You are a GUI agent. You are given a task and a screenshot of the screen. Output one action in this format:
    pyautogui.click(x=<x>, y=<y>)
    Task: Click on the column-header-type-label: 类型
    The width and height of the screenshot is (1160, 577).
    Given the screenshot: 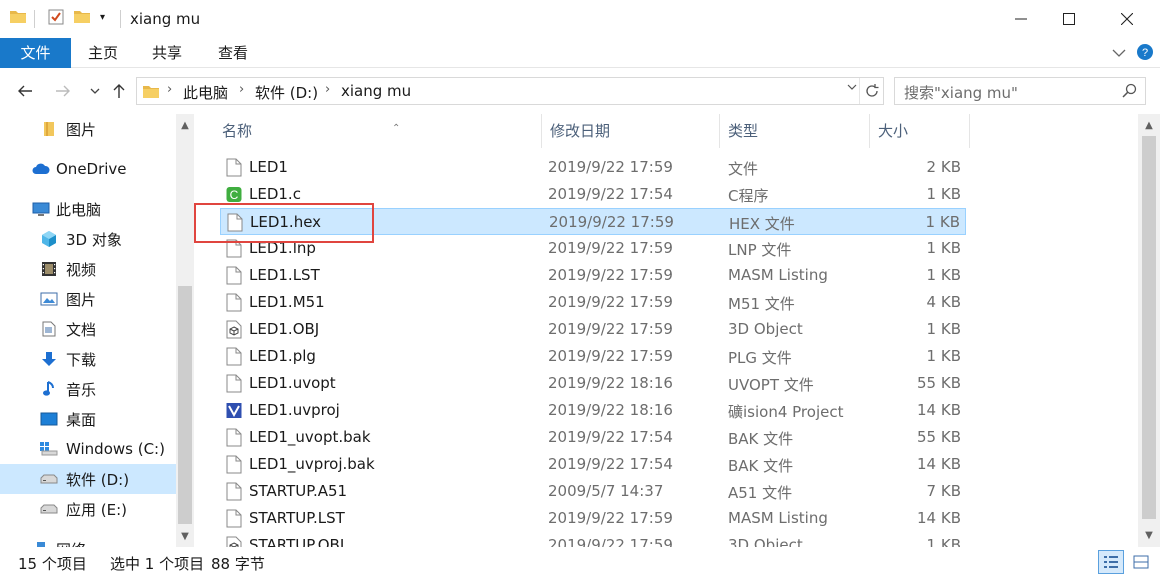 What is the action you would take?
    pyautogui.click(x=743, y=131)
    